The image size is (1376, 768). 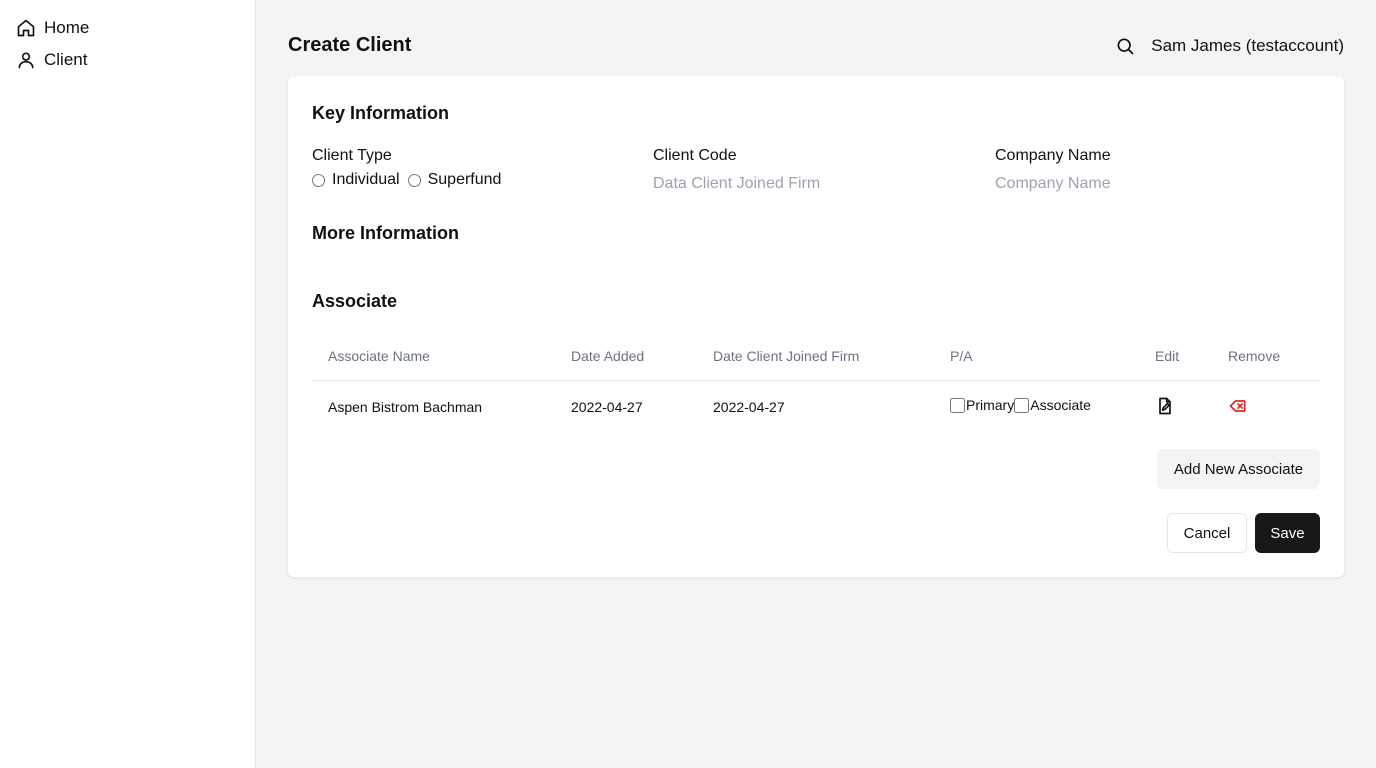 I want to click on topbar-right: Sam James (testaccount), so click(x=1229, y=46).